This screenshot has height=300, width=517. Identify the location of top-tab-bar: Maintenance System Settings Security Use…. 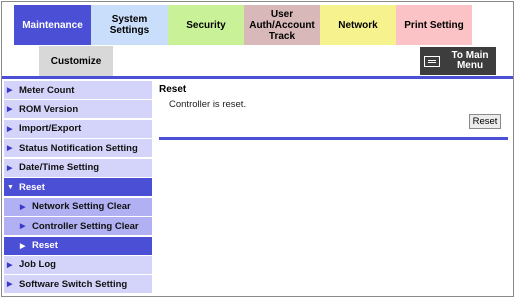
(243, 25).